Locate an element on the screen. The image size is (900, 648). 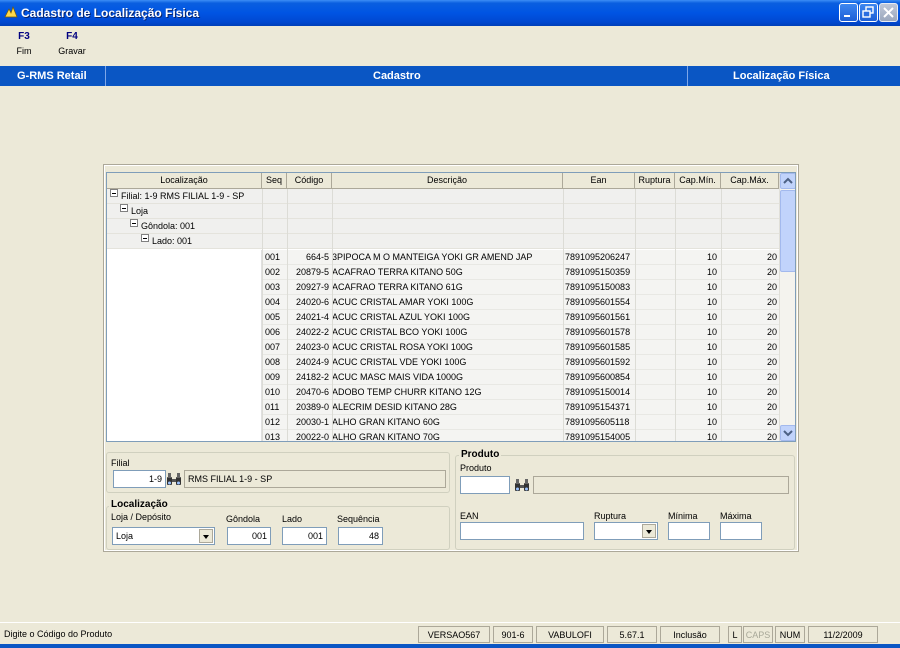
minima-field is located at coordinates (689, 531).